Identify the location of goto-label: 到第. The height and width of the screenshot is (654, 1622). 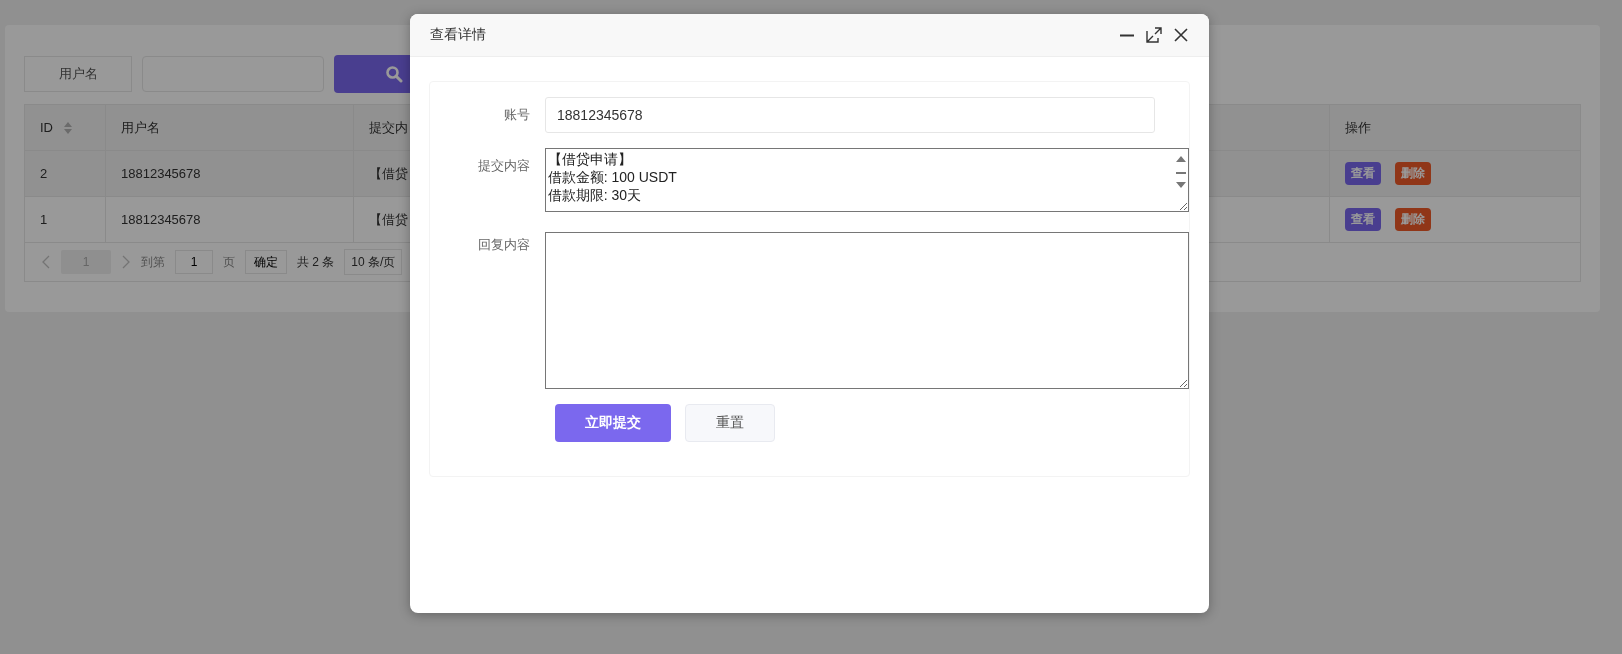
(153, 262).